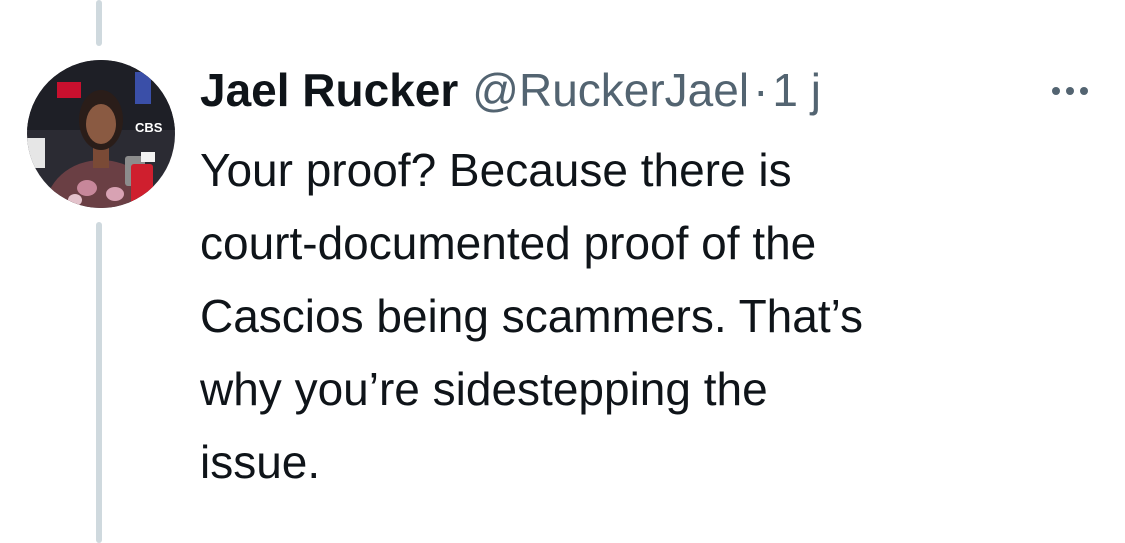  What do you see at coordinates (329, 90) in the screenshot?
I see `display-name: Jael Rucker` at bounding box center [329, 90].